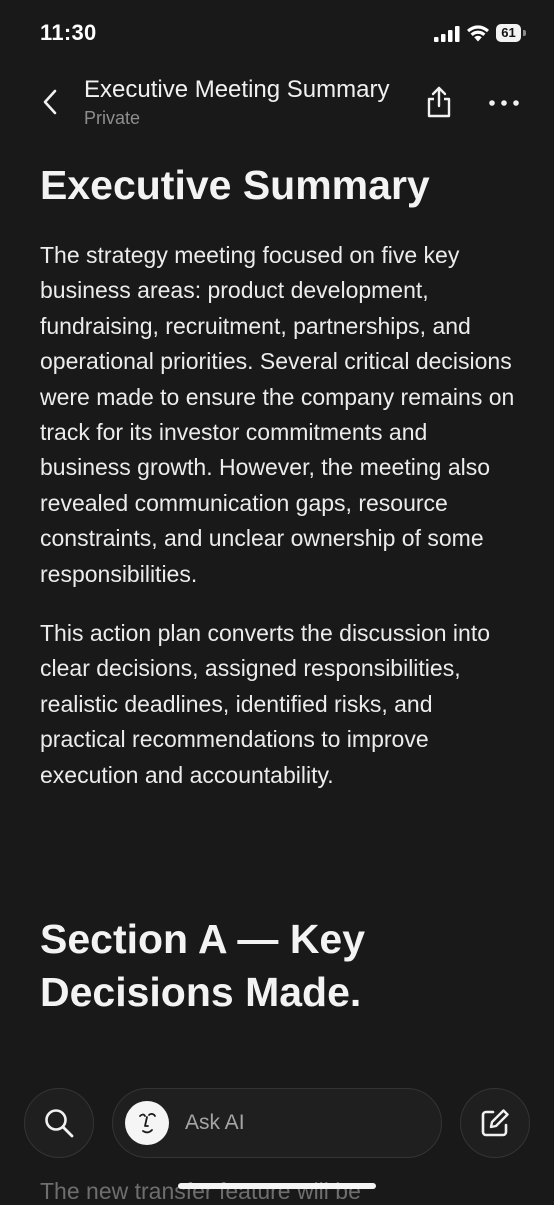  I want to click on ai-face-icon, so click(147, 1123).